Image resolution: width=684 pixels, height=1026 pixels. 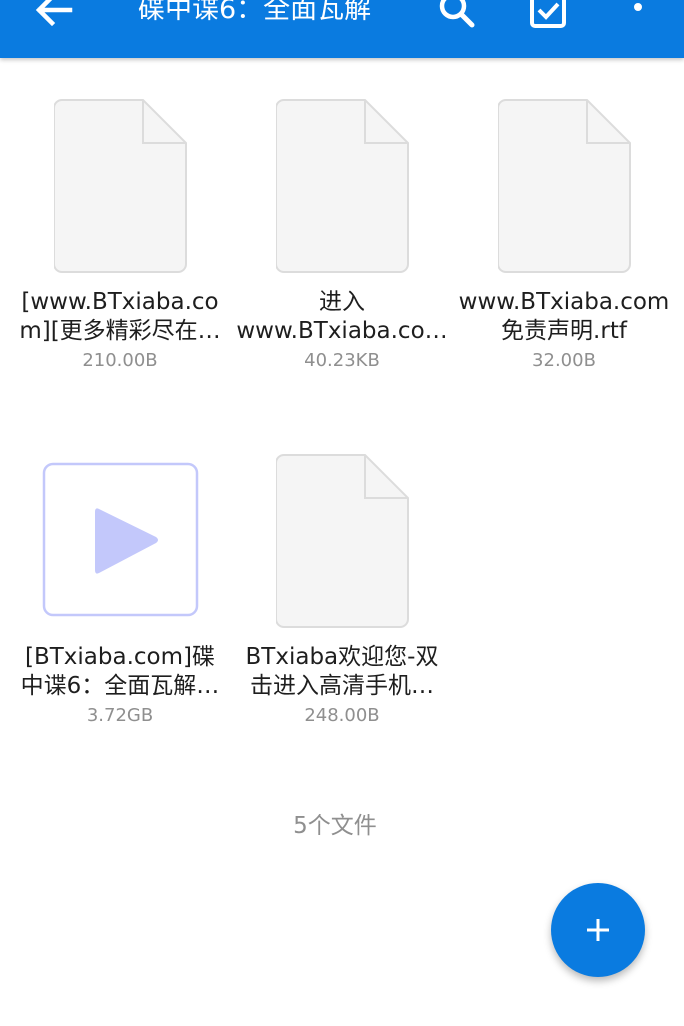 What do you see at coordinates (54, 17) in the screenshot?
I see `back-arrow-icon` at bounding box center [54, 17].